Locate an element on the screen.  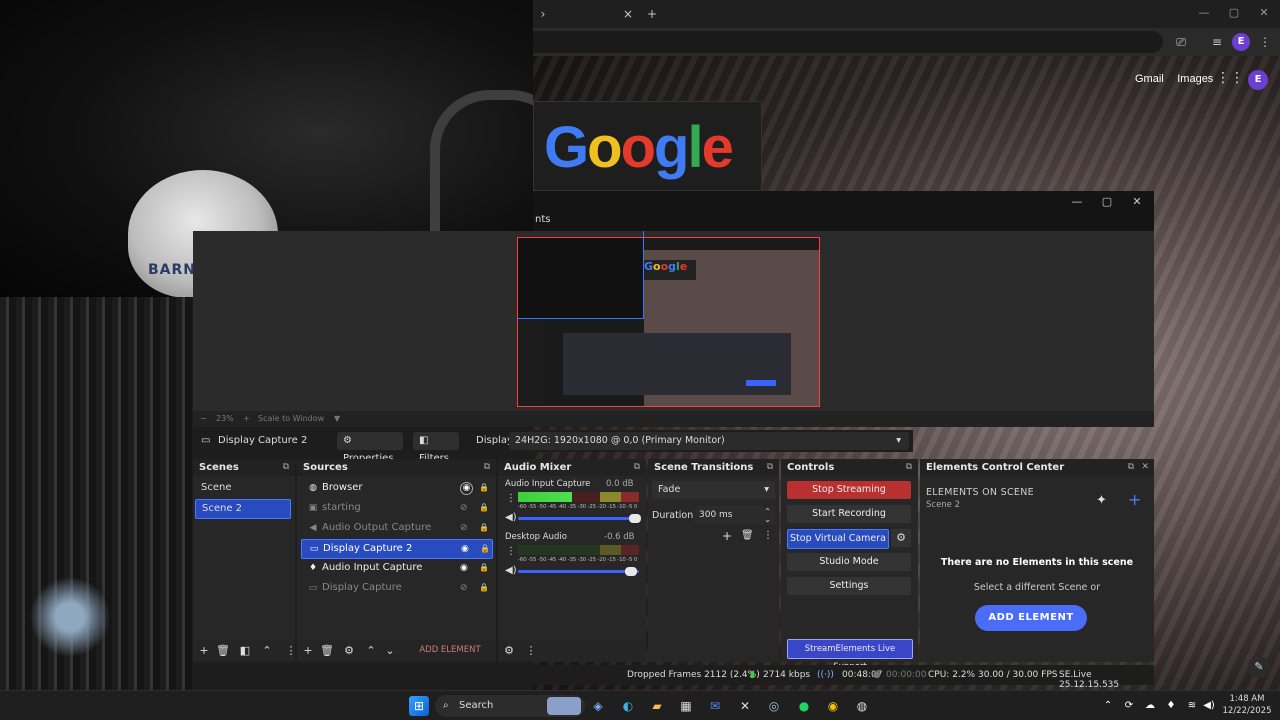
edge-icon: ◐ is located at coordinates (628, 706).